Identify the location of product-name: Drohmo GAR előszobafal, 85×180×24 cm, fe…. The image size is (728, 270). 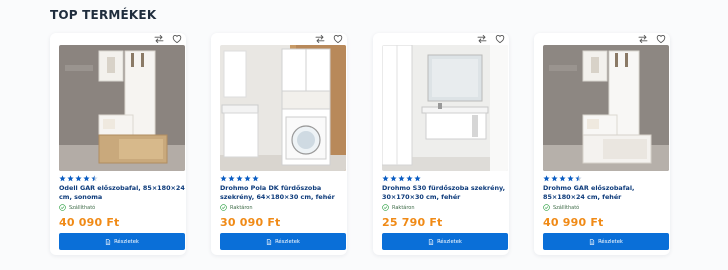
(606, 192).